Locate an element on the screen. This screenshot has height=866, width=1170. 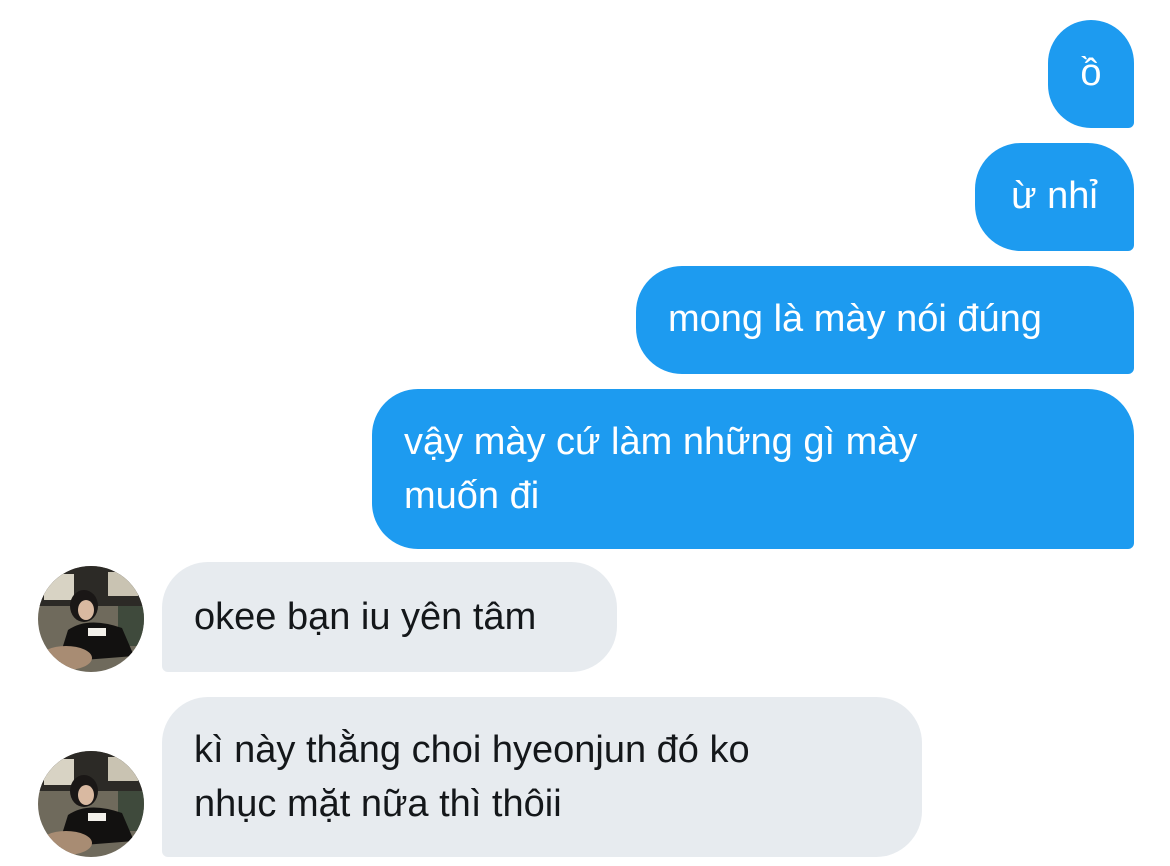
outgoing-message: vậy mày cứ làm những gì mày muốn đi is located at coordinates (753, 469).